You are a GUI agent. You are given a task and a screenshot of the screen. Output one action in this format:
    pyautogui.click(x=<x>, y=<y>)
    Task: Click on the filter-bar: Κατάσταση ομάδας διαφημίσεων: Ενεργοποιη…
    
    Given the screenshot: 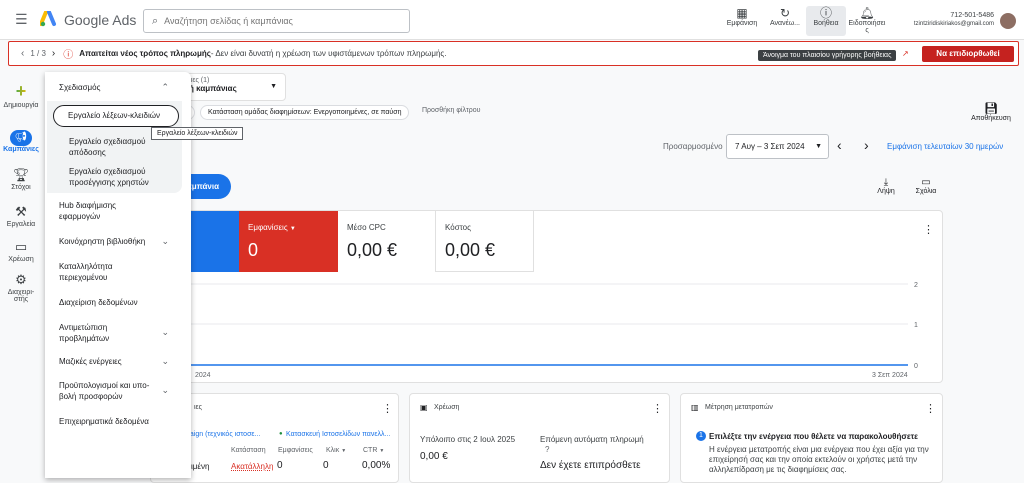 What is the action you would take?
    pyautogui.click(x=598, y=113)
    